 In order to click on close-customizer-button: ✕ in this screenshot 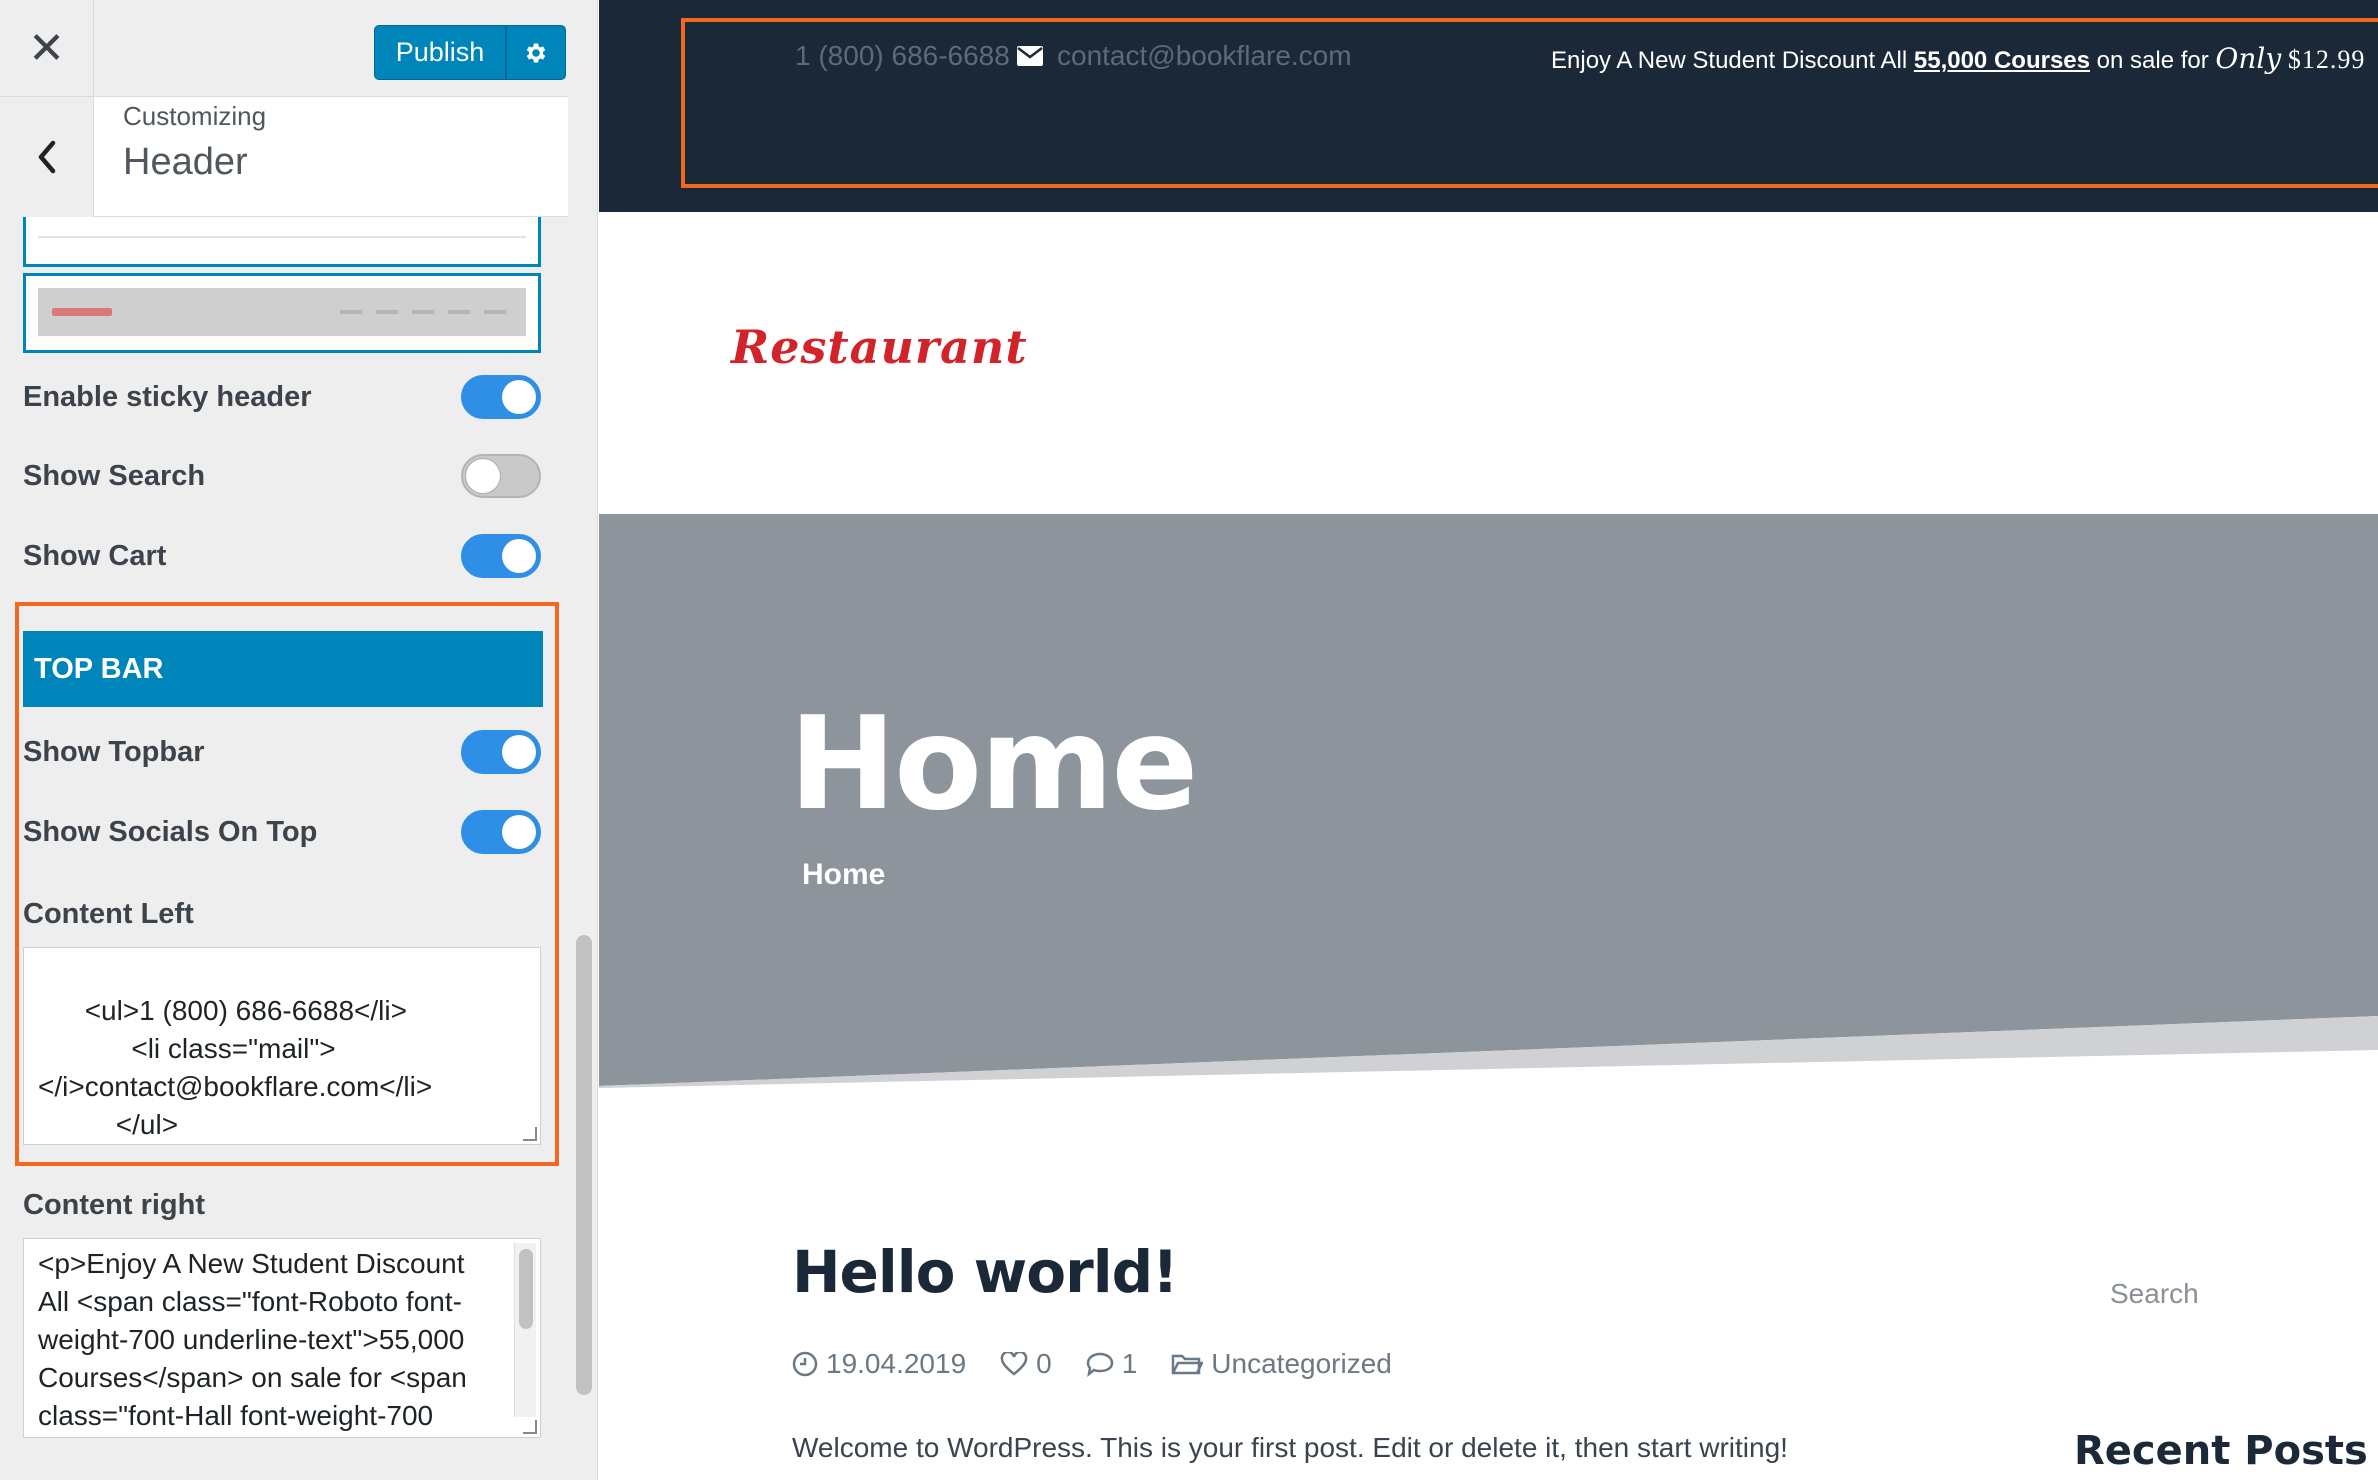, I will do `click(47, 48)`.